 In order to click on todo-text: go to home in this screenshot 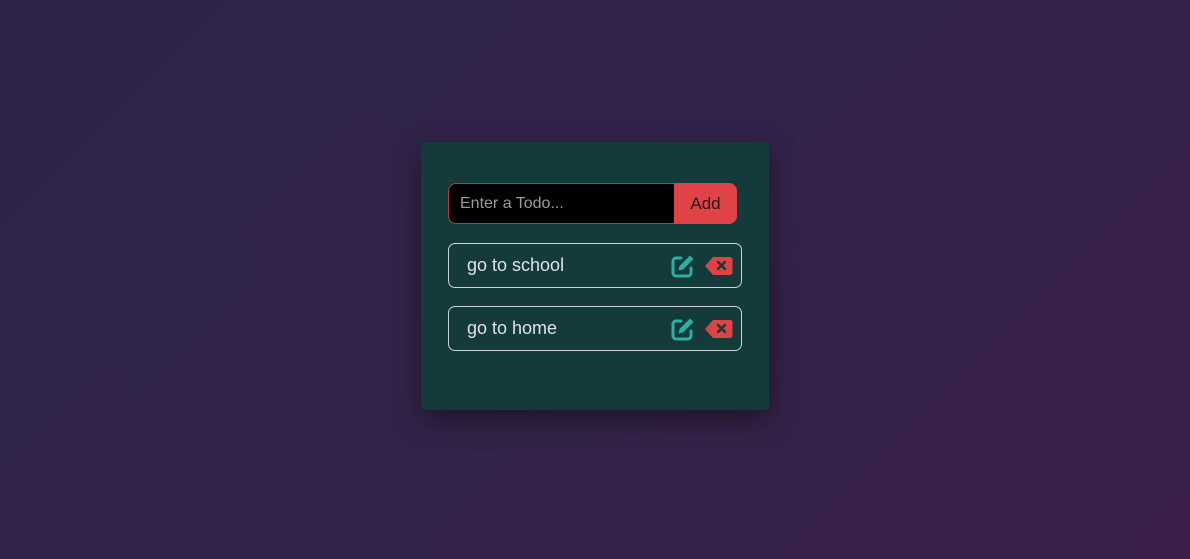, I will do `click(512, 328)`.